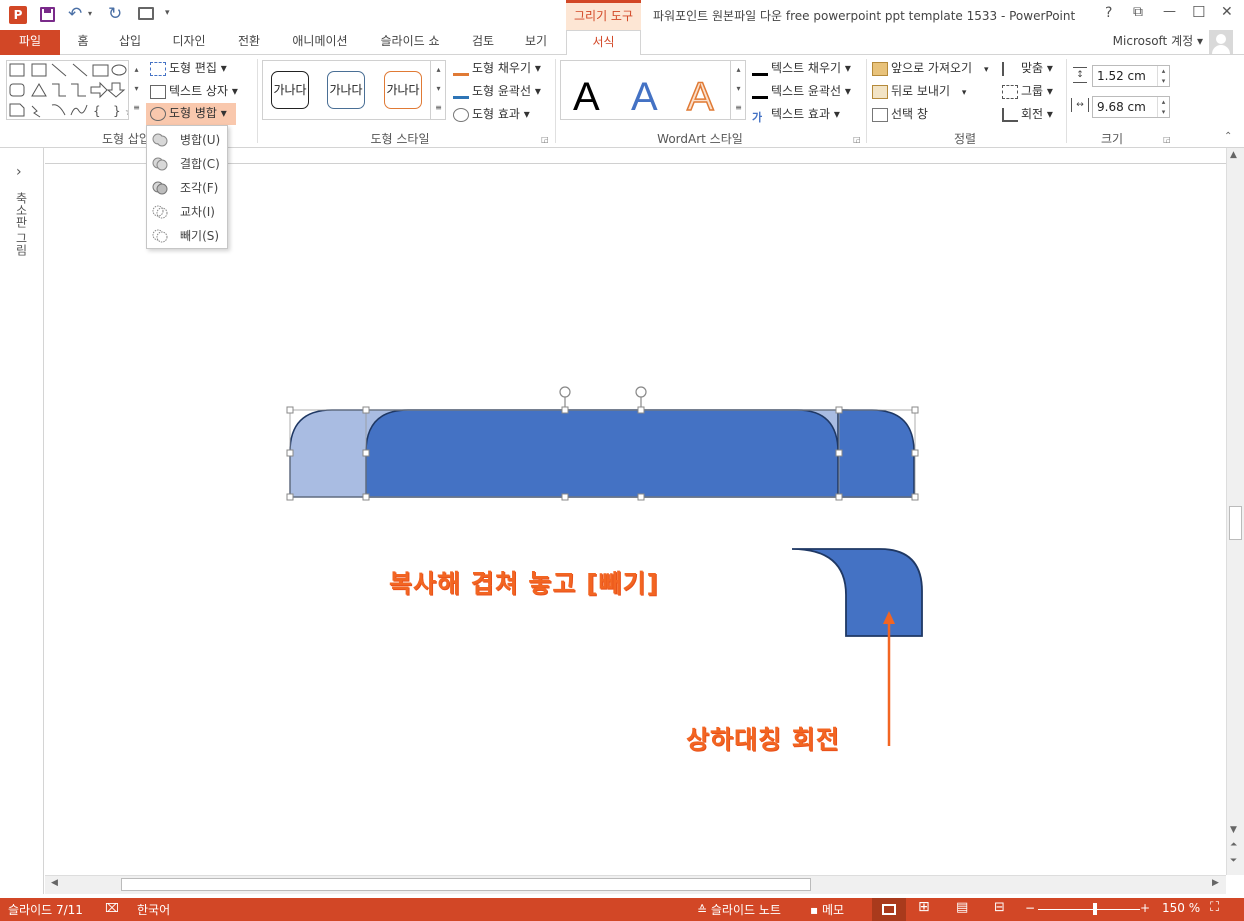 Image resolution: width=1244 pixels, height=921 pixels. Describe the element at coordinates (18, 15) in the screenshot. I see `powerpoint-app-icon: P` at that location.